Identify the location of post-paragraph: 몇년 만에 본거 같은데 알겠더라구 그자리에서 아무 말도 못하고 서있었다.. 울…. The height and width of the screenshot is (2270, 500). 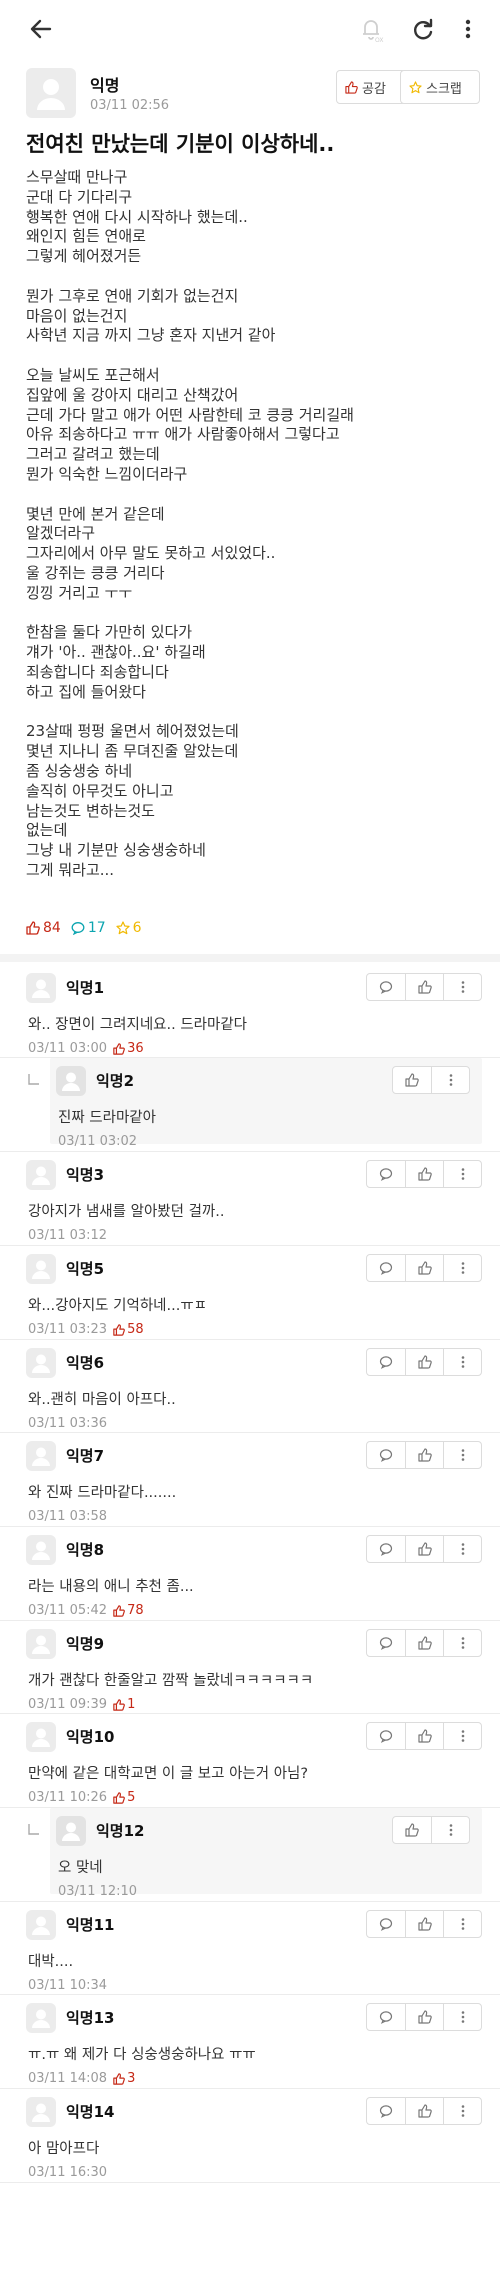
(251, 554).